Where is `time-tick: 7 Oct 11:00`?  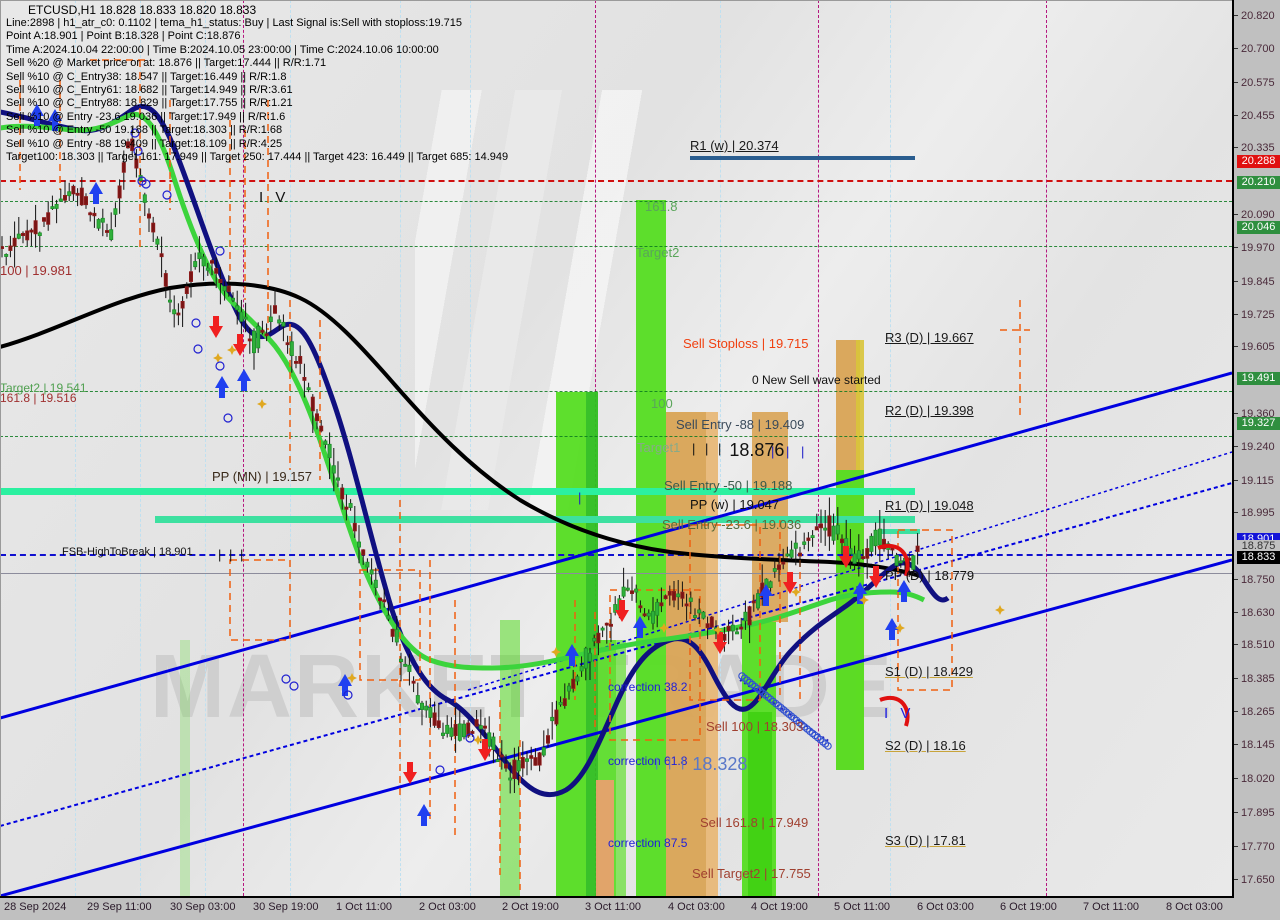 time-tick: 7 Oct 11:00 is located at coordinates (1111, 907).